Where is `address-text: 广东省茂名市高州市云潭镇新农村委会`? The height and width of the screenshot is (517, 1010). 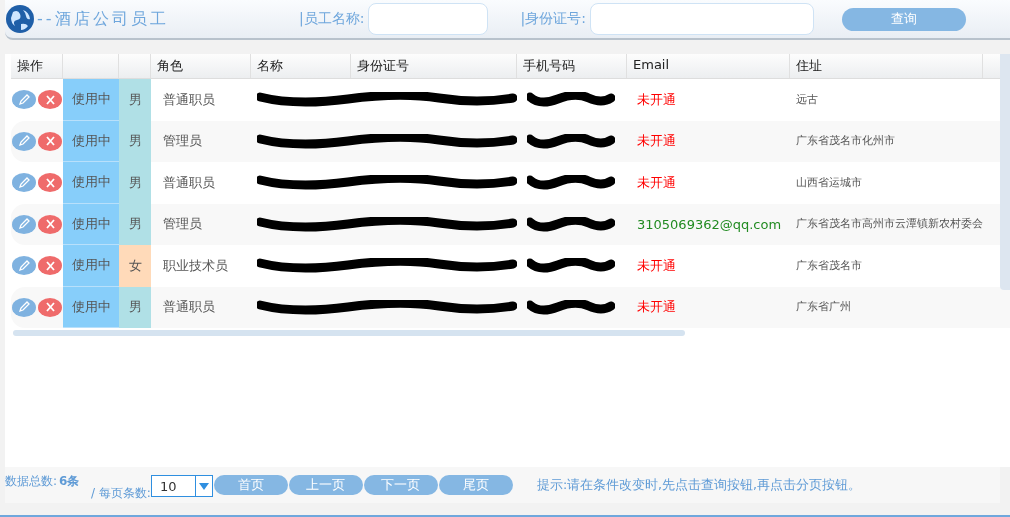 address-text: 广东省茂名市高州市云潭镇新农村委会 is located at coordinates (889, 224).